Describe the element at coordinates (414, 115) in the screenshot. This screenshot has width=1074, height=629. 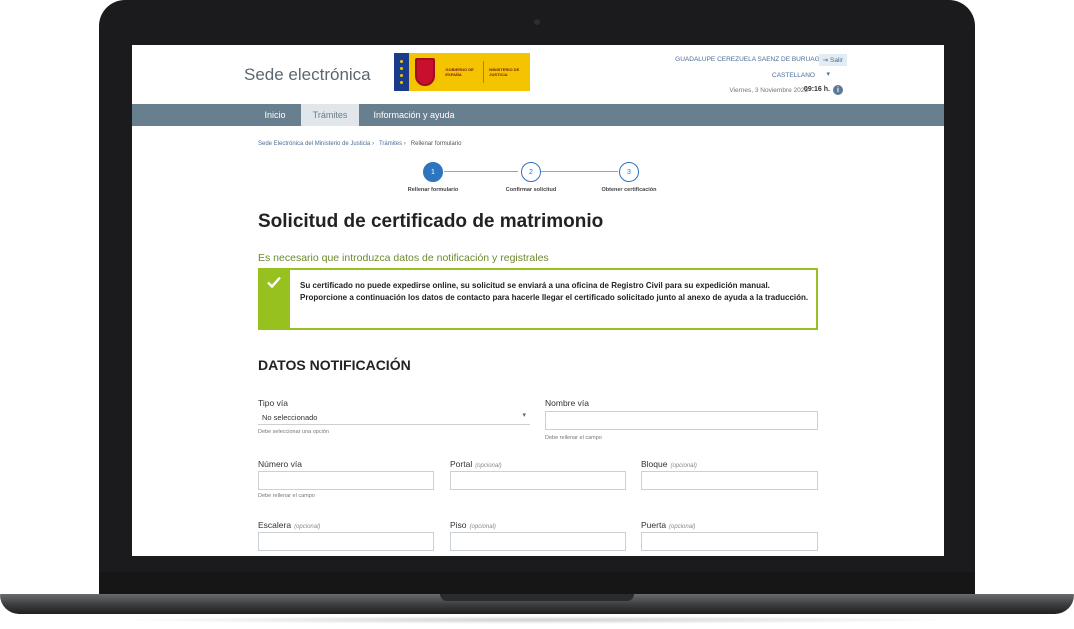
I see `nav-item-informacion: Información y ayuda` at that location.